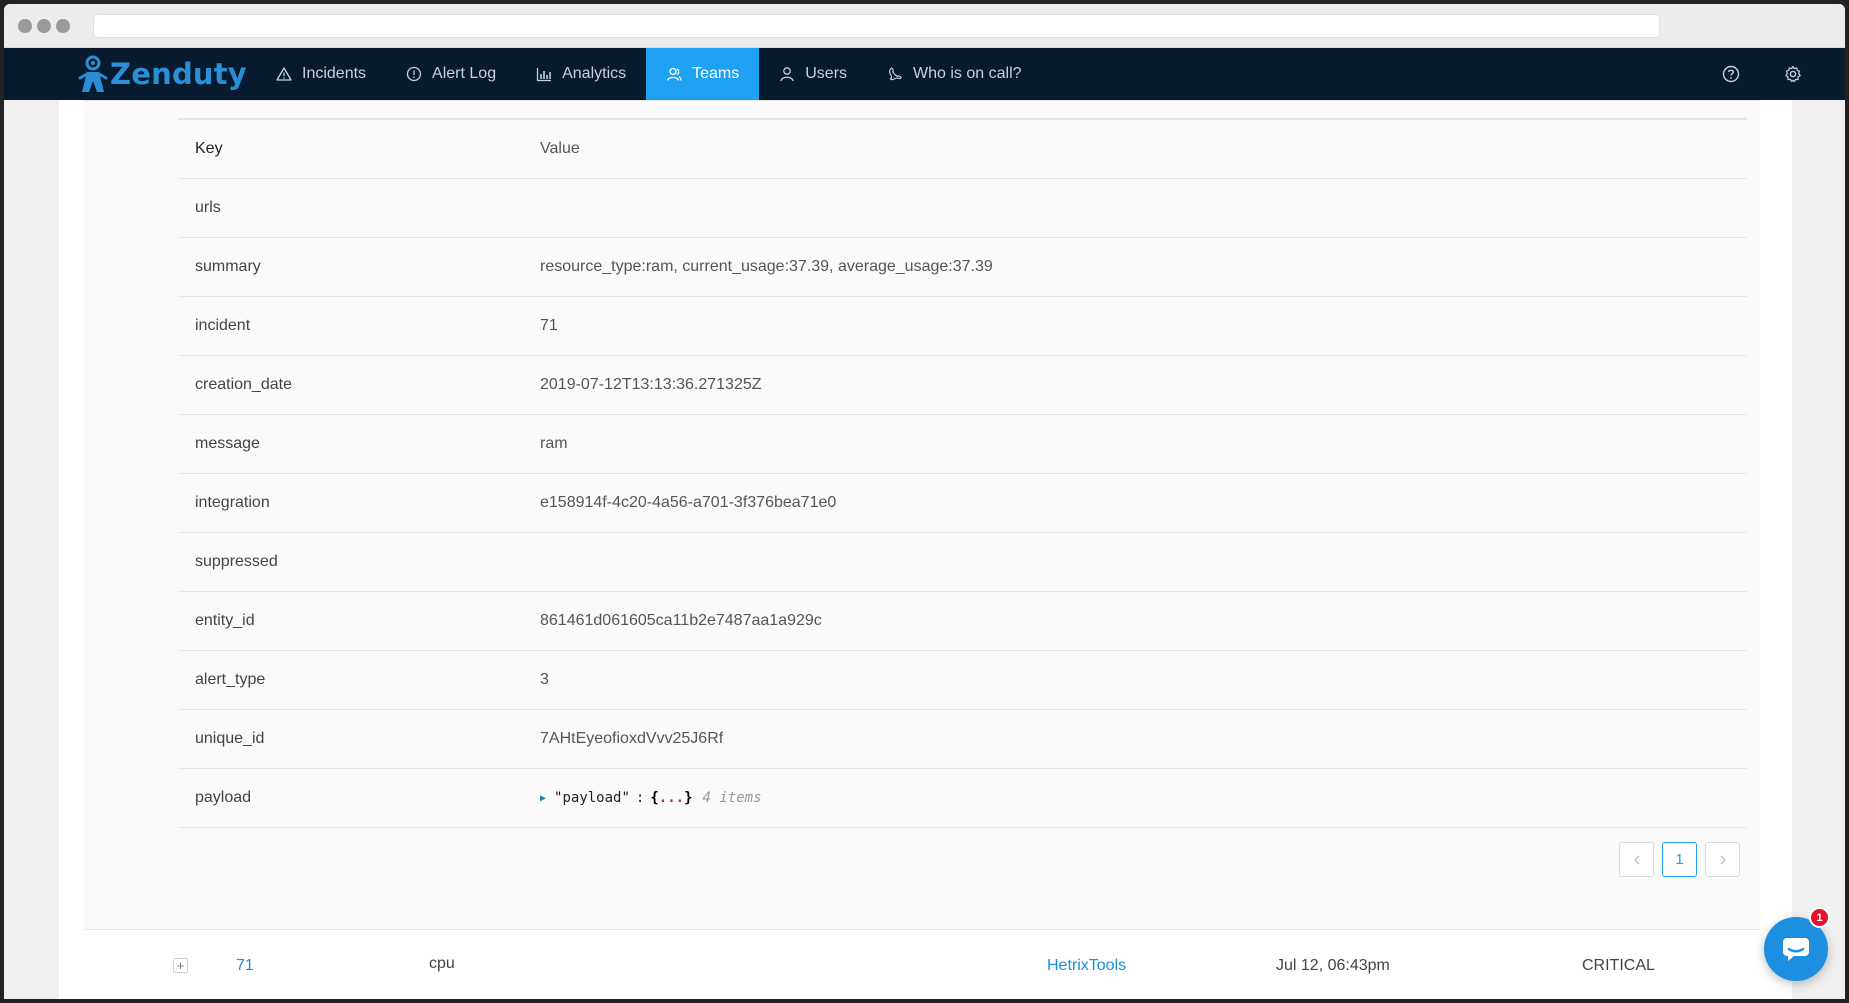  What do you see at coordinates (25, 26) in the screenshot?
I see `window-close-dot` at bounding box center [25, 26].